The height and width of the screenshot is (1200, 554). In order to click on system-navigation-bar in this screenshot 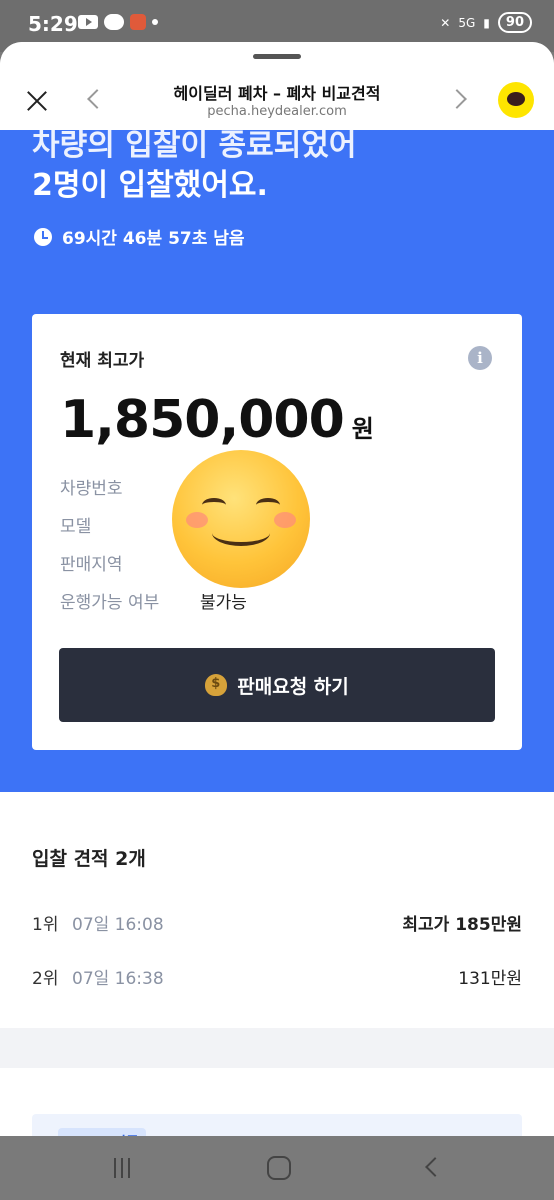, I will do `click(277, 1168)`.